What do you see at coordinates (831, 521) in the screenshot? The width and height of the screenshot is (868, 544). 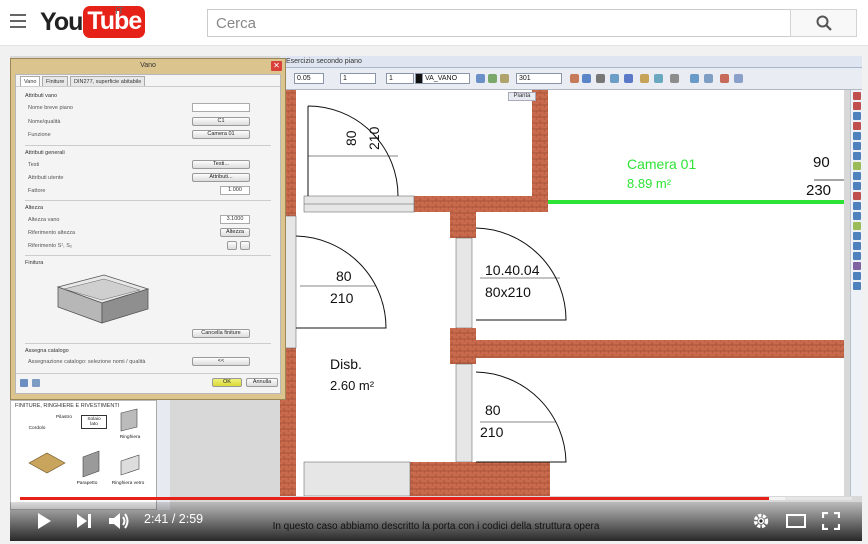 I see `fullscreen-icon` at bounding box center [831, 521].